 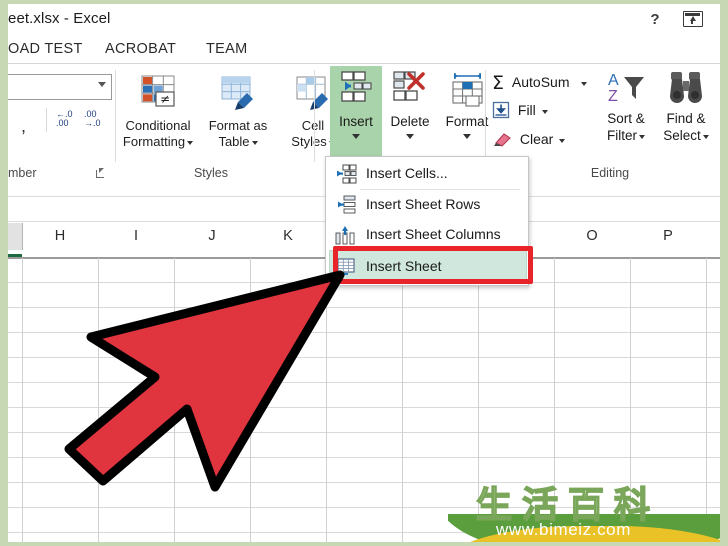 What do you see at coordinates (60, 87) in the screenshot?
I see `number-format-select` at bounding box center [60, 87].